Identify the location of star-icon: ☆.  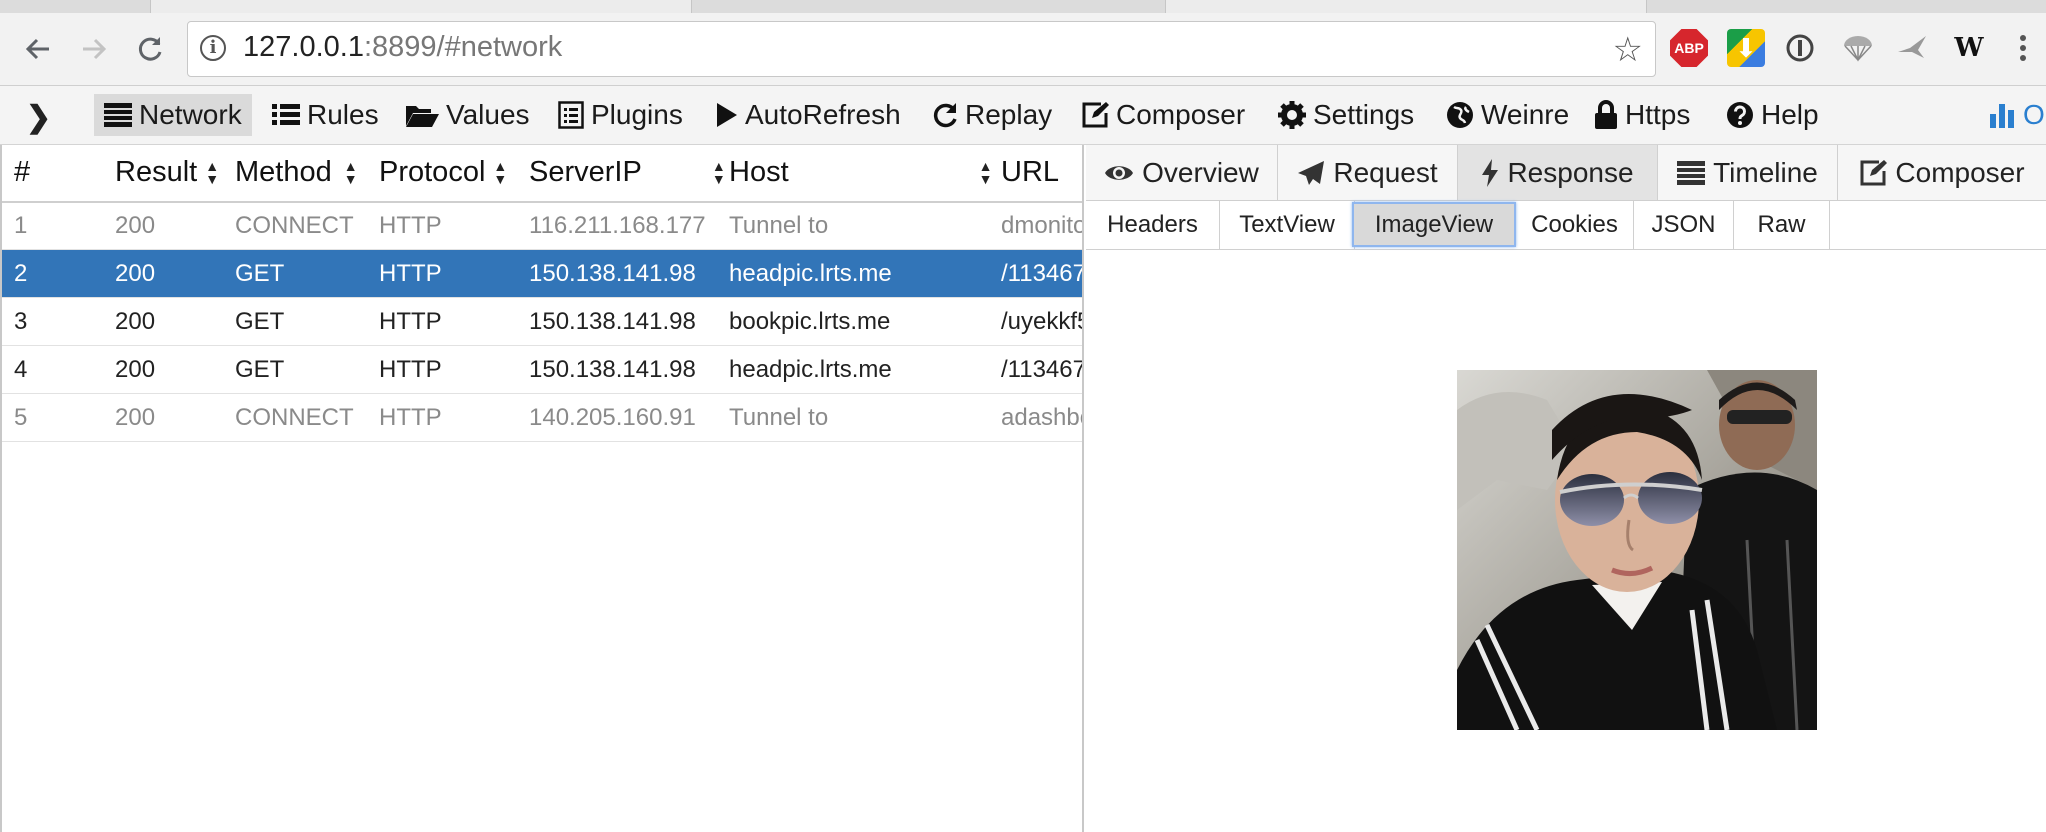
(1628, 50).